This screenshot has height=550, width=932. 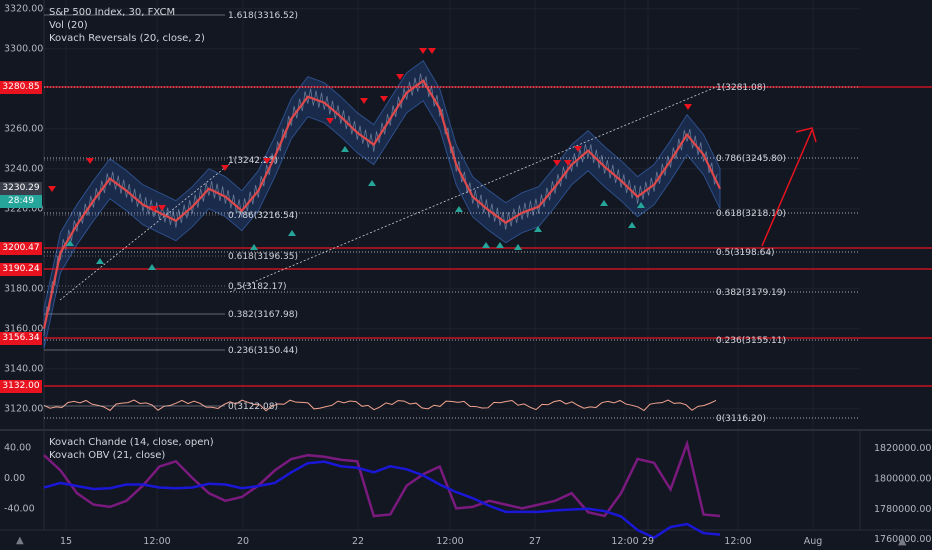 I want to click on y-tick-label: 3140.00, so click(x=23, y=369).